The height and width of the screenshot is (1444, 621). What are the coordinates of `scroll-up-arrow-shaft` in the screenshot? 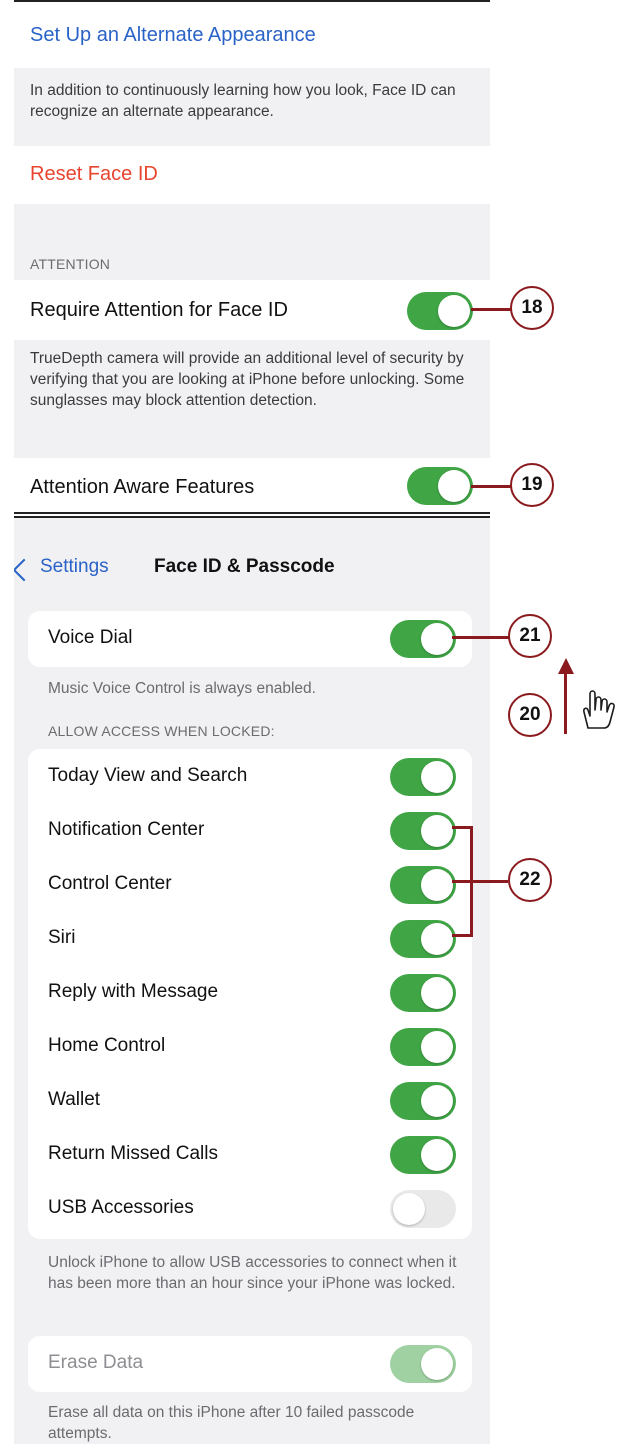 It's located at (565, 703).